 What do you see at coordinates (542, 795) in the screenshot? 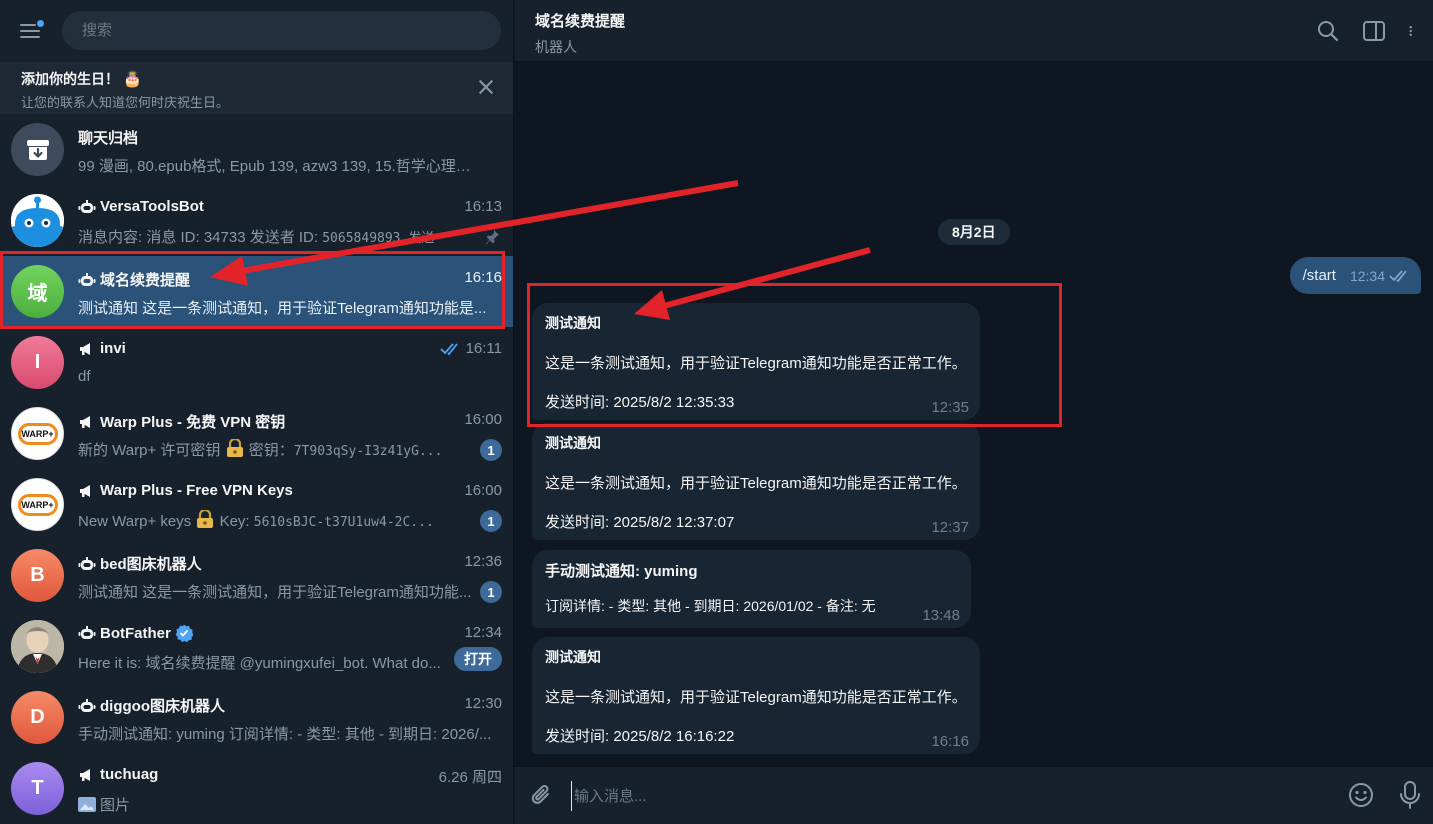
I see `paperclip-icon` at bounding box center [542, 795].